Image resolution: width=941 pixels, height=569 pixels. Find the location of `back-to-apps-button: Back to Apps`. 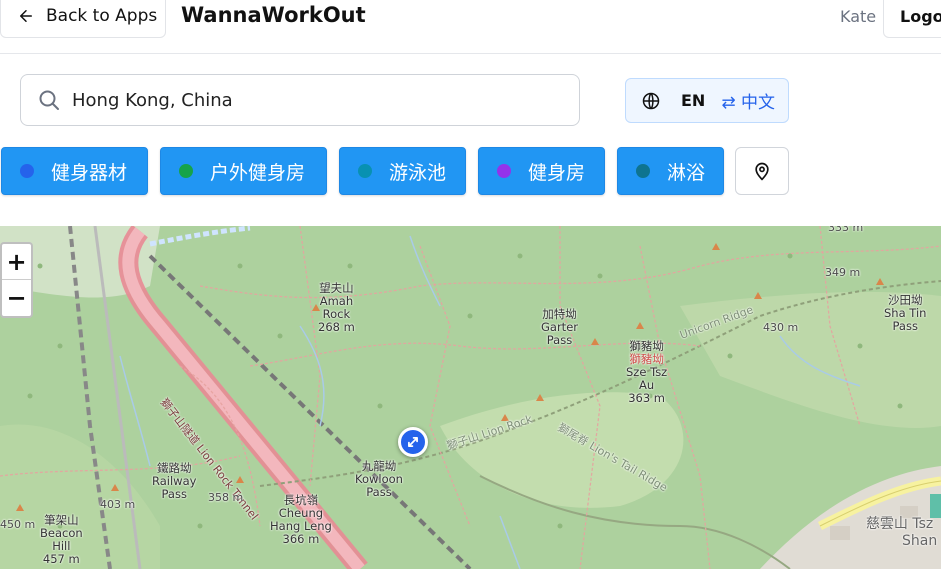

back-to-apps-button: Back to Apps is located at coordinates (83, 19).